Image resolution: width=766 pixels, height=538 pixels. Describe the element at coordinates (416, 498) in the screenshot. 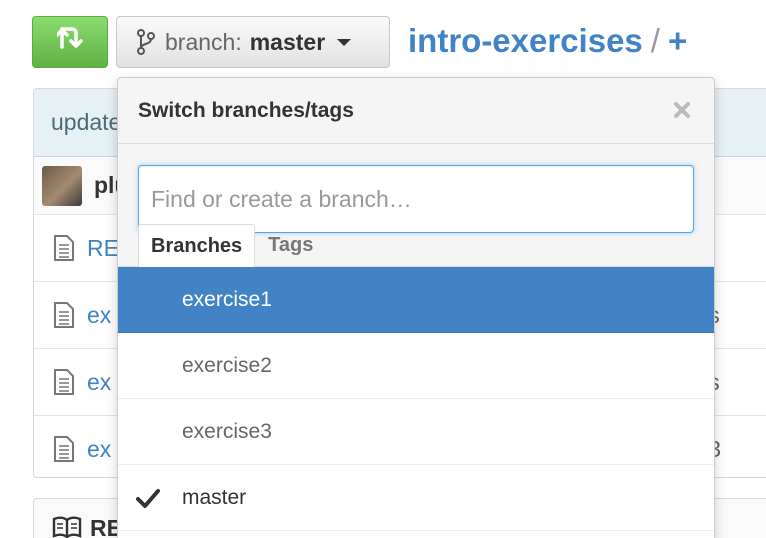

I see `branch-item: master` at that location.